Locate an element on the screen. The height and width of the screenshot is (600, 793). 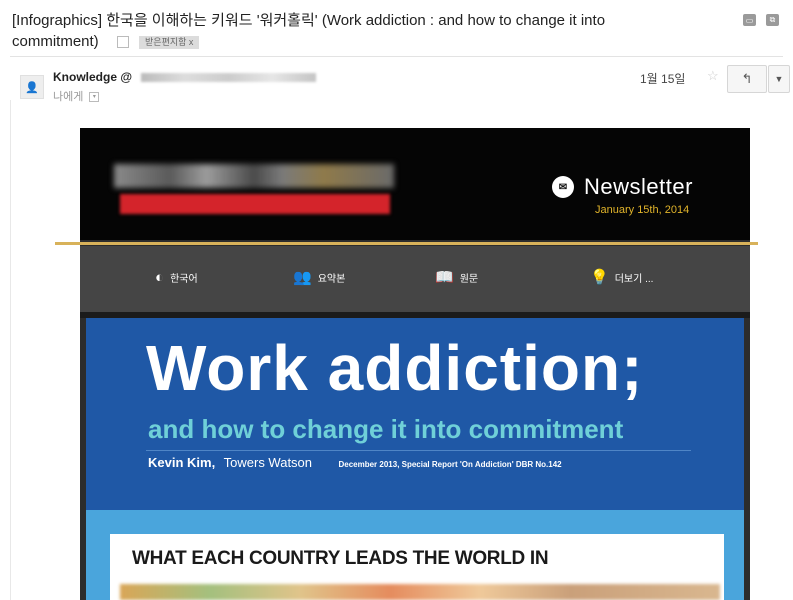
avatar: 👤 is located at coordinates (32, 87).